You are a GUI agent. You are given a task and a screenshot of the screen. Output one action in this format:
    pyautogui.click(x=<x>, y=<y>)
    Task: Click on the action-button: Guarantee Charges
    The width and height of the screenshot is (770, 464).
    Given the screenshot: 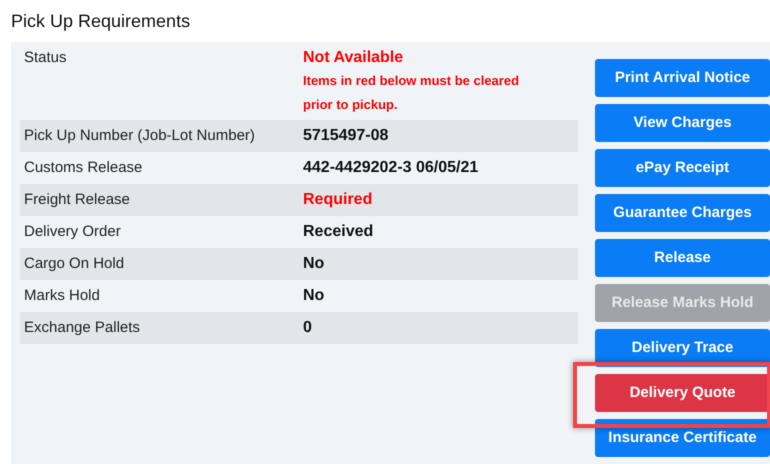 What is the action you would take?
    pyautogui.click(x=682, y=213)
    